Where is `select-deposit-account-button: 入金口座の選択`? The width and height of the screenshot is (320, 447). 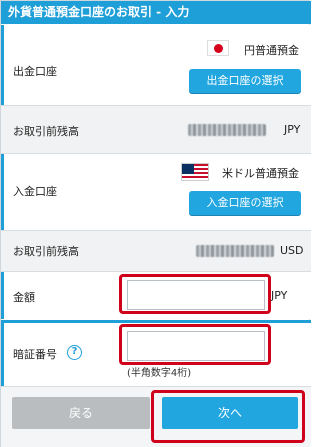 select-deposit-account-button: 入金口座の選択 is located at coordinates (245, 203).